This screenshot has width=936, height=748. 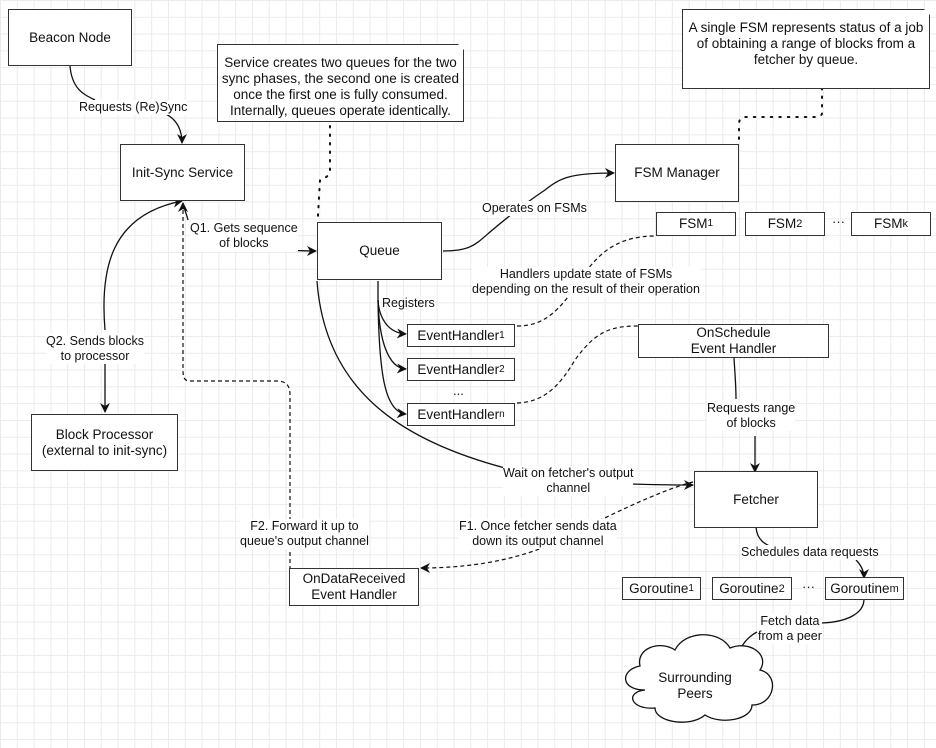 I want to click on label-wait-on-fetcher-line1: Wait on fetcher's output, so click(x=568, y=473).